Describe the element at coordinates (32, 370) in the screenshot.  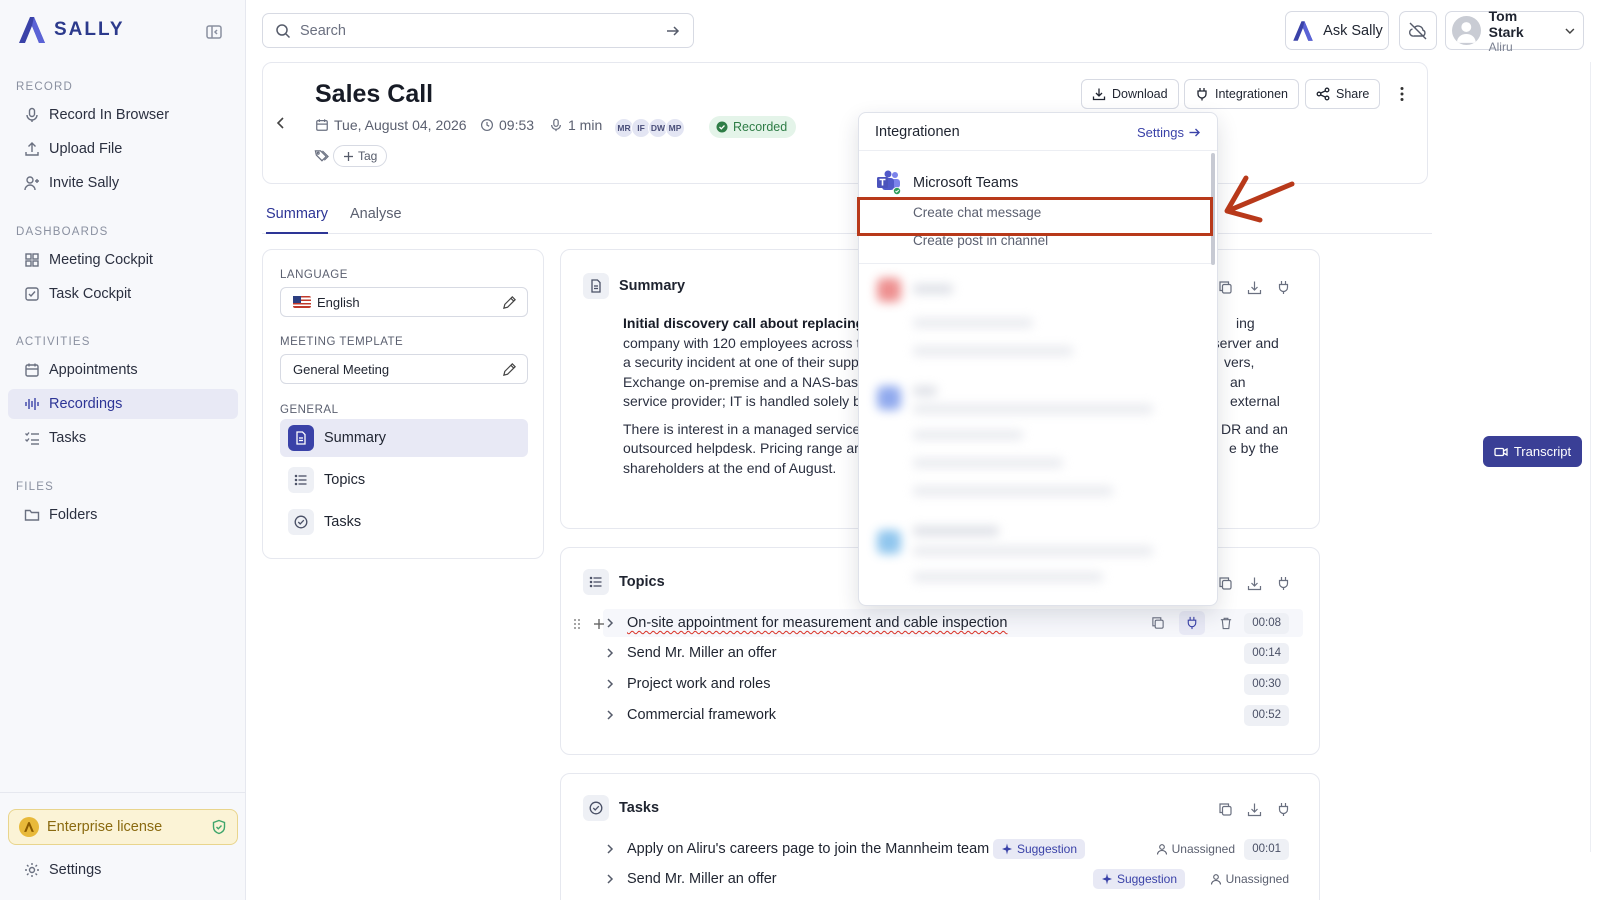
I see `calendar-icon` at that location.